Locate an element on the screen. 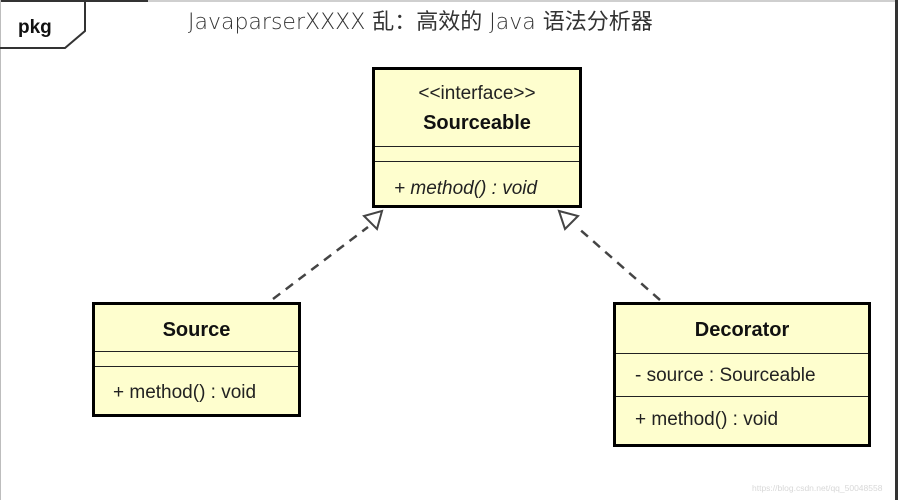 Image resolution: width=900 pixels, height=500 pixels. class-stereotype: <<interface>> is located at coordinates (477, 93).